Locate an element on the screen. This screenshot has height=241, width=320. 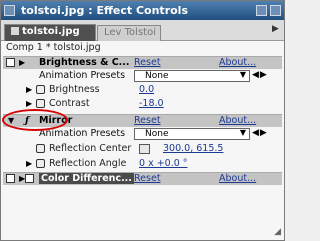
tab-lev-tolstoi: Lev Tolstoi is located at coordinates (129, 33).